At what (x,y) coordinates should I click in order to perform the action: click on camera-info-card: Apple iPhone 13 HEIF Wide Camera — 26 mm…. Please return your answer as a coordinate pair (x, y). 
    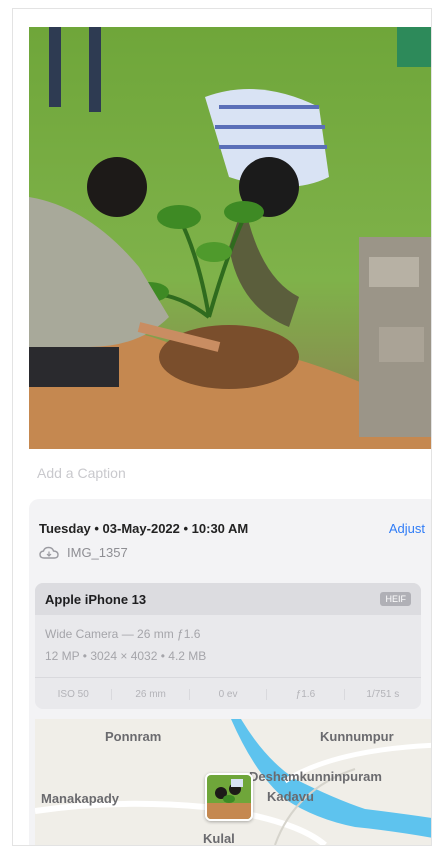
    Looking at the image, I should click on (228, 646).